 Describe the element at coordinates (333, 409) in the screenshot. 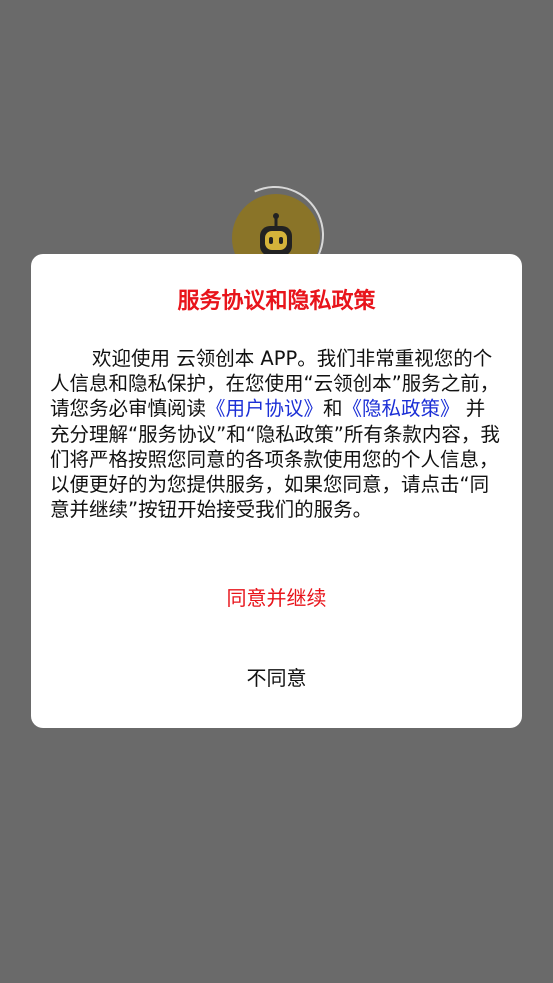

I see `body-text-and: 和` at that location.